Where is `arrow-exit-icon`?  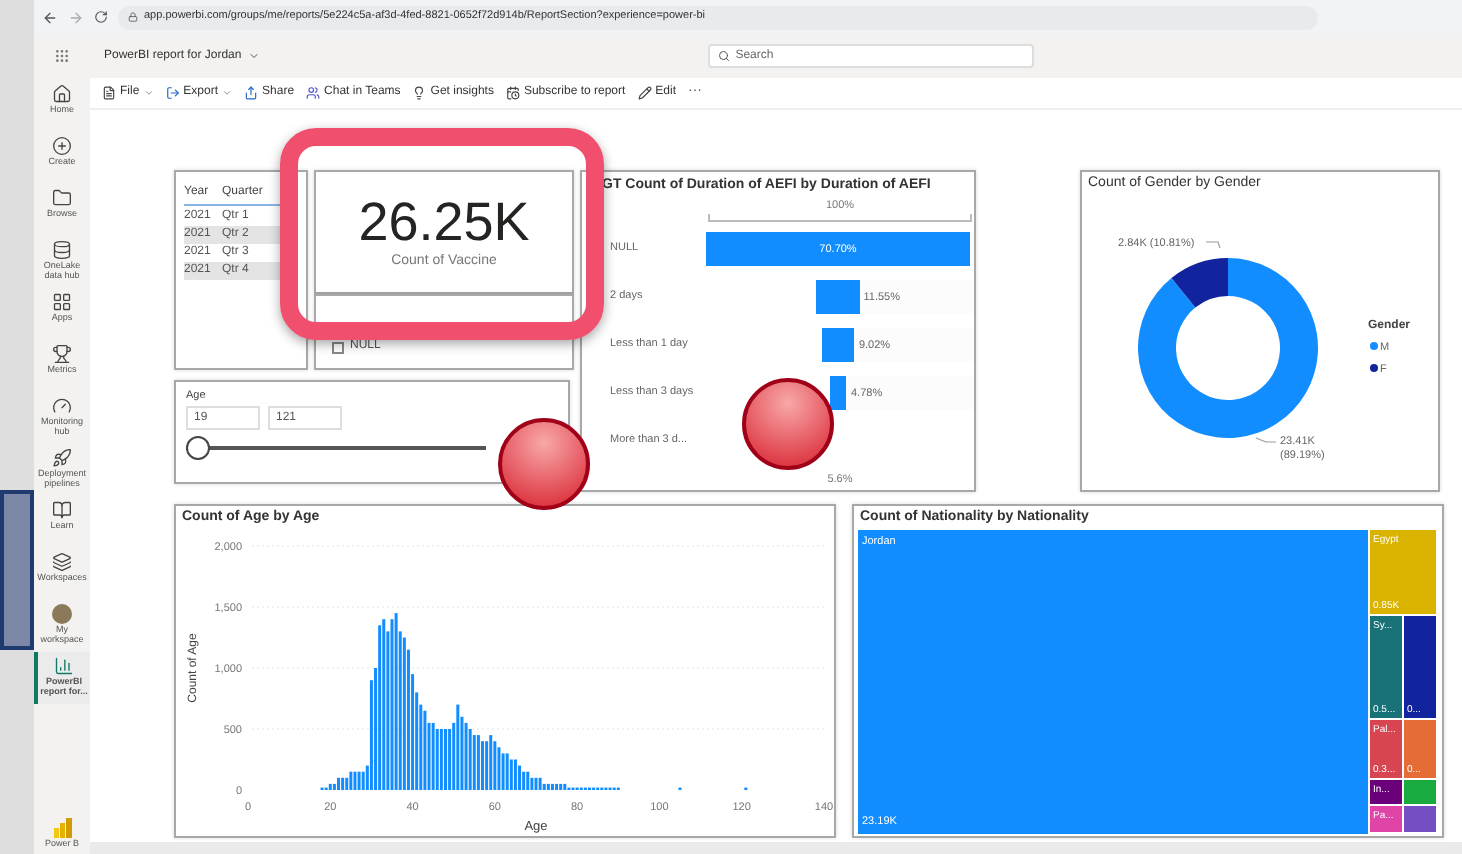
arrow-exit-icon is located at coordinates (172, 93).